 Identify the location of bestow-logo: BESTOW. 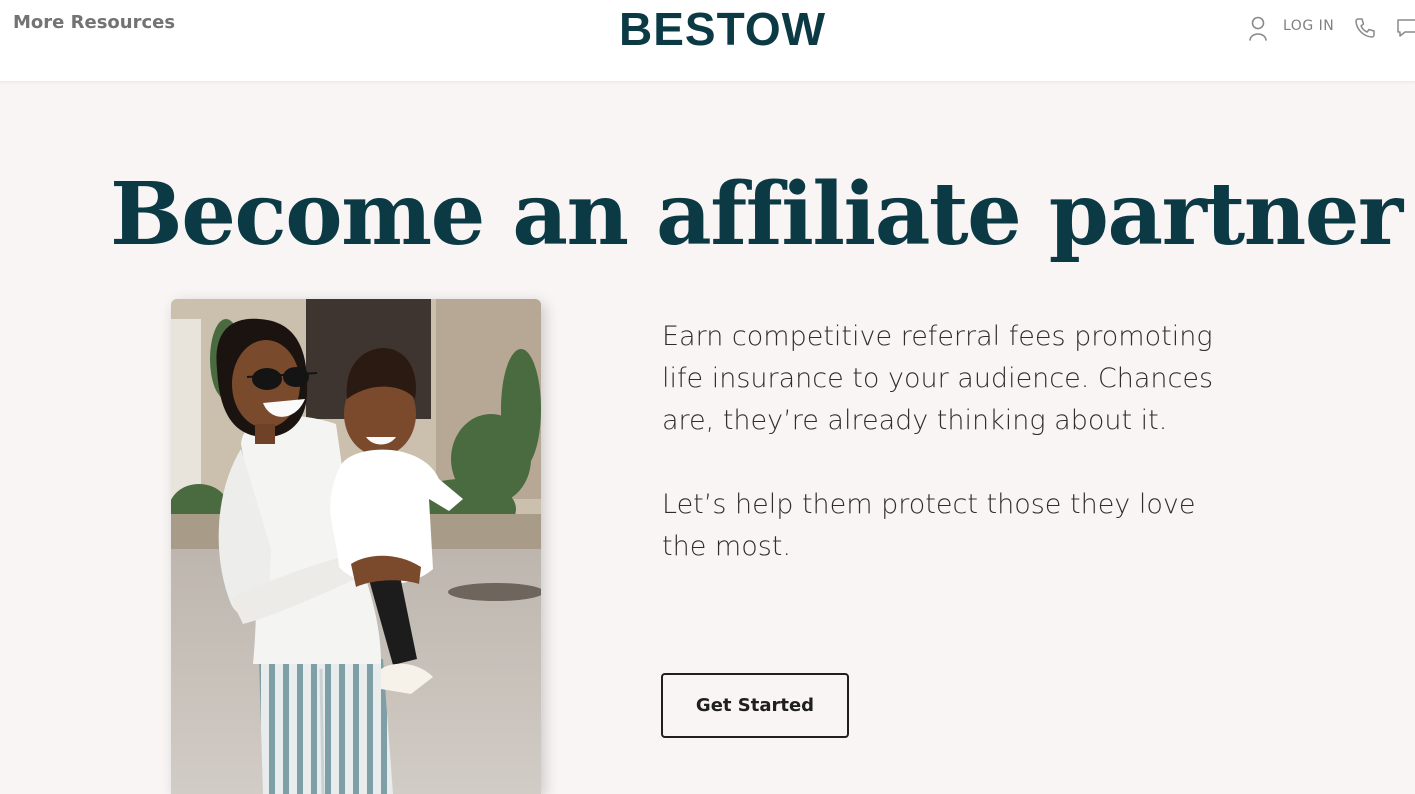
(722, 29).